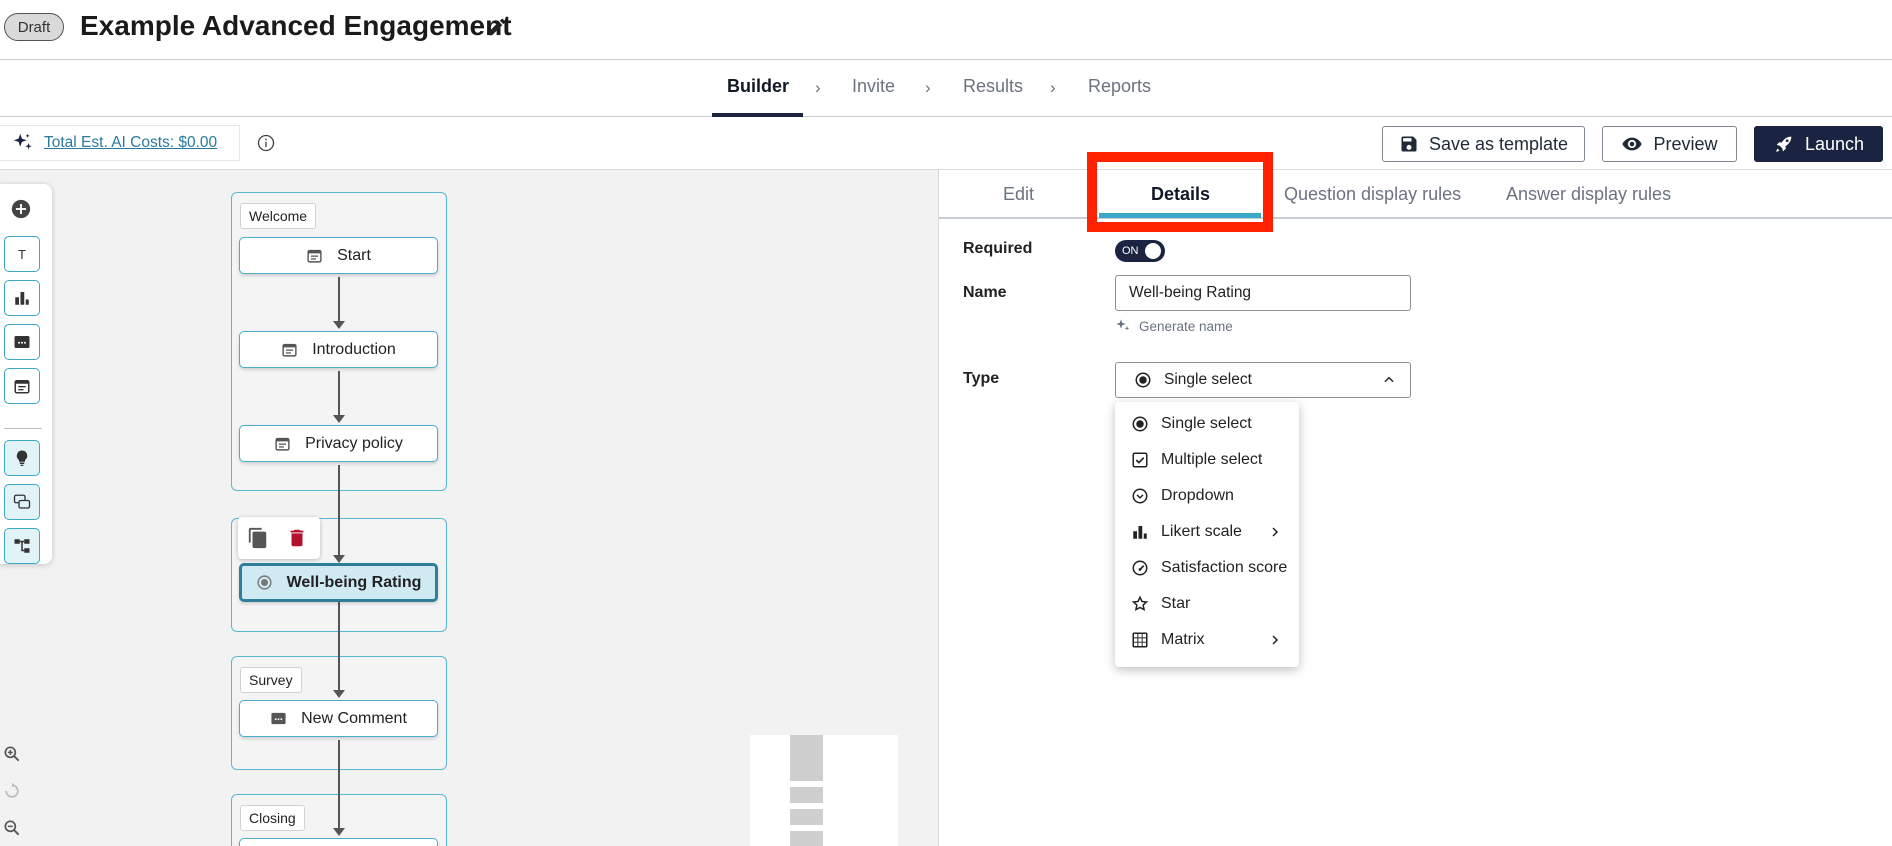 The width and height of the screenshot is (1892, 846). What do you see at coordinates (1207, 640) in the screenshot?
I see `menu-item-matrix: Matrix` at bounding box center [1207, 640].